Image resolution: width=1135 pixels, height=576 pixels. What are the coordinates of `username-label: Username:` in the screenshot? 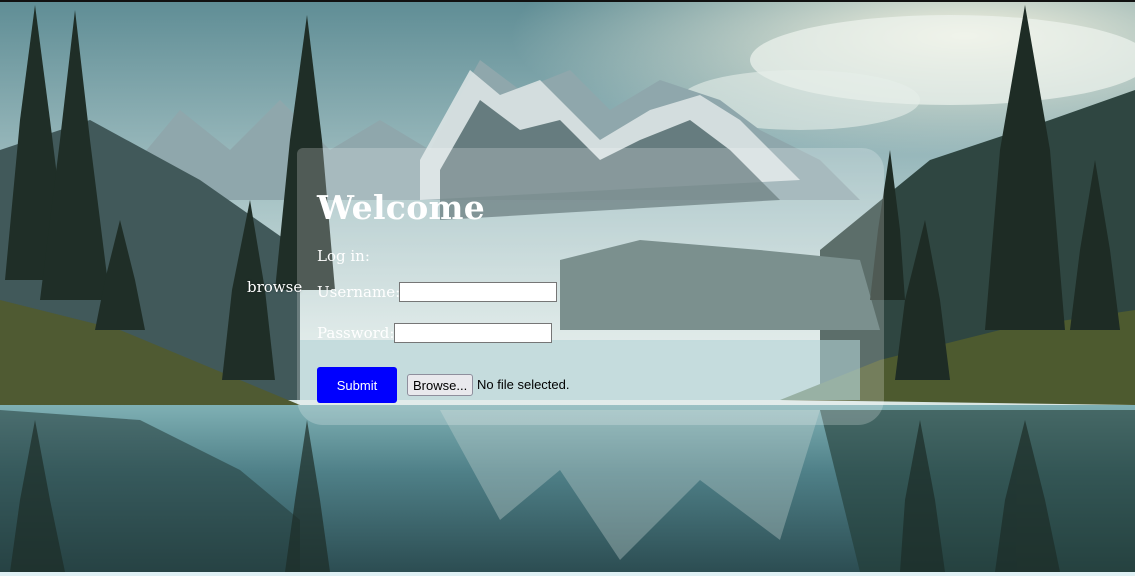 It's located at (359, 292).